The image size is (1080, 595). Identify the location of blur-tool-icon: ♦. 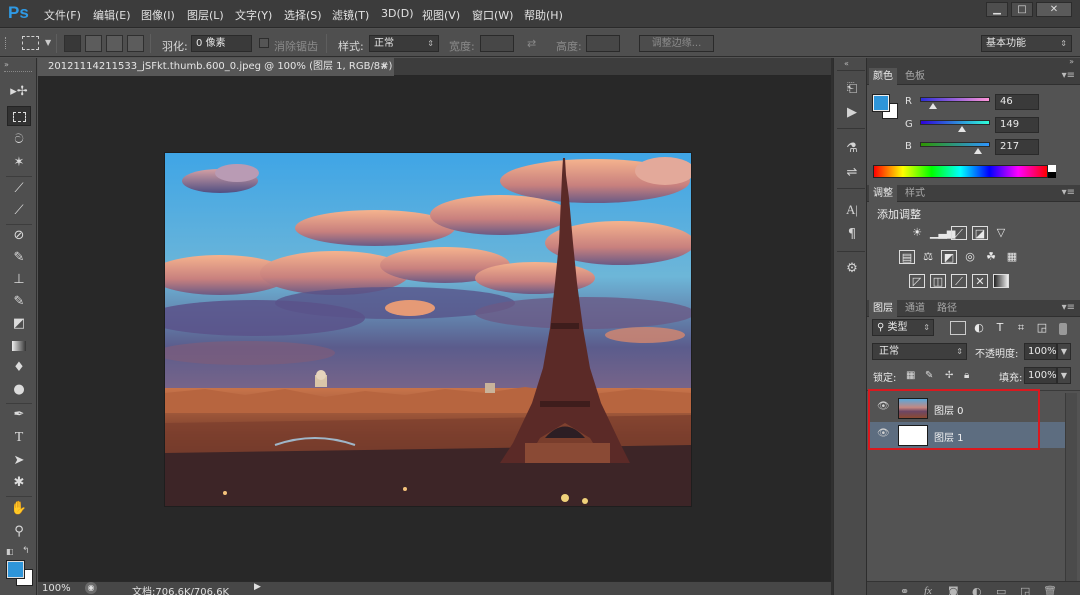
(19, 368).